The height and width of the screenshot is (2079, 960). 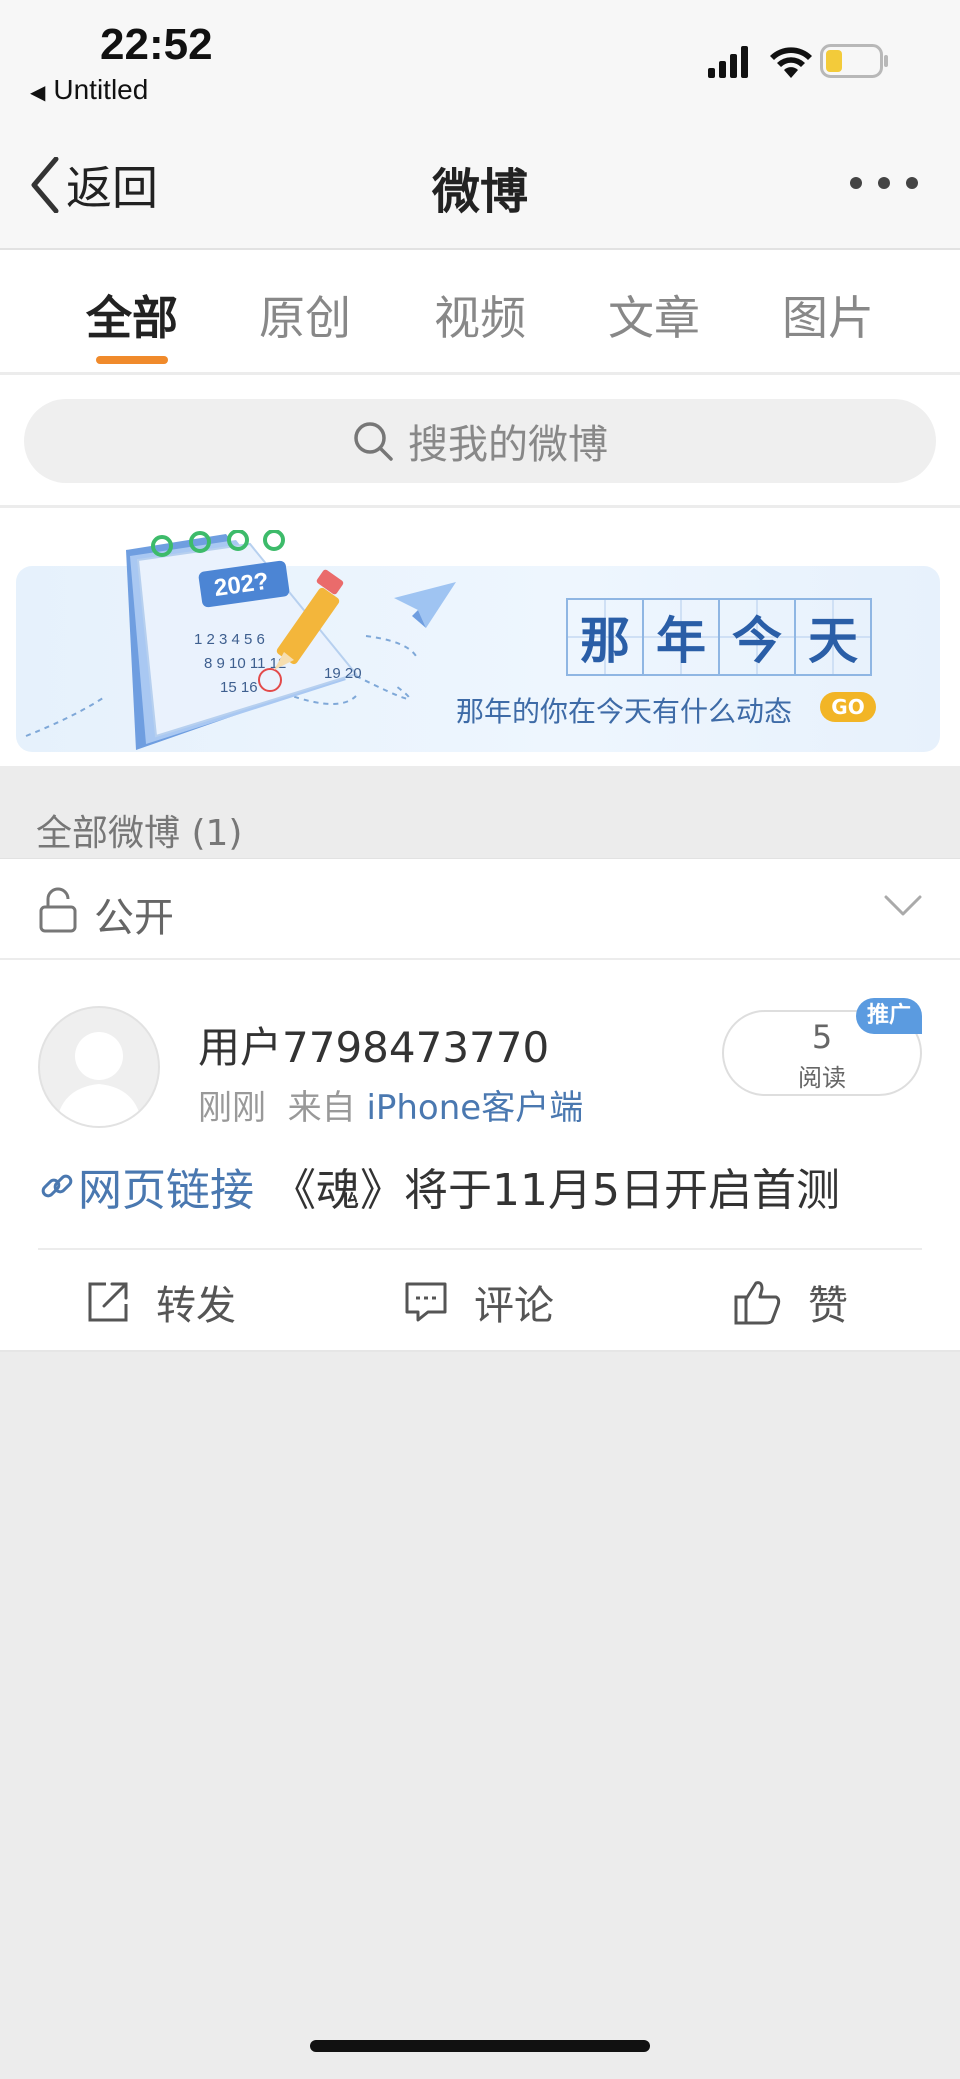 What do you see at coordinates (196, 1306) in the screenshot?
I see `repost-label: 转发` at bounding box center [196, 1306].